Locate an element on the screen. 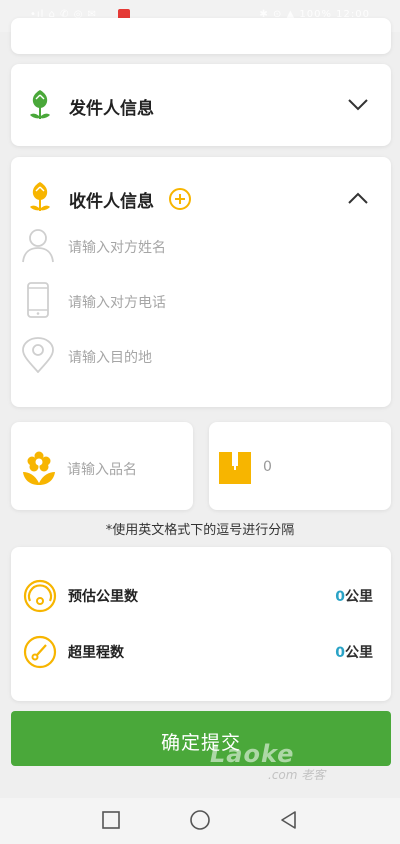  item-name-card: 请输入品名 is located at coordinates (102, 466).